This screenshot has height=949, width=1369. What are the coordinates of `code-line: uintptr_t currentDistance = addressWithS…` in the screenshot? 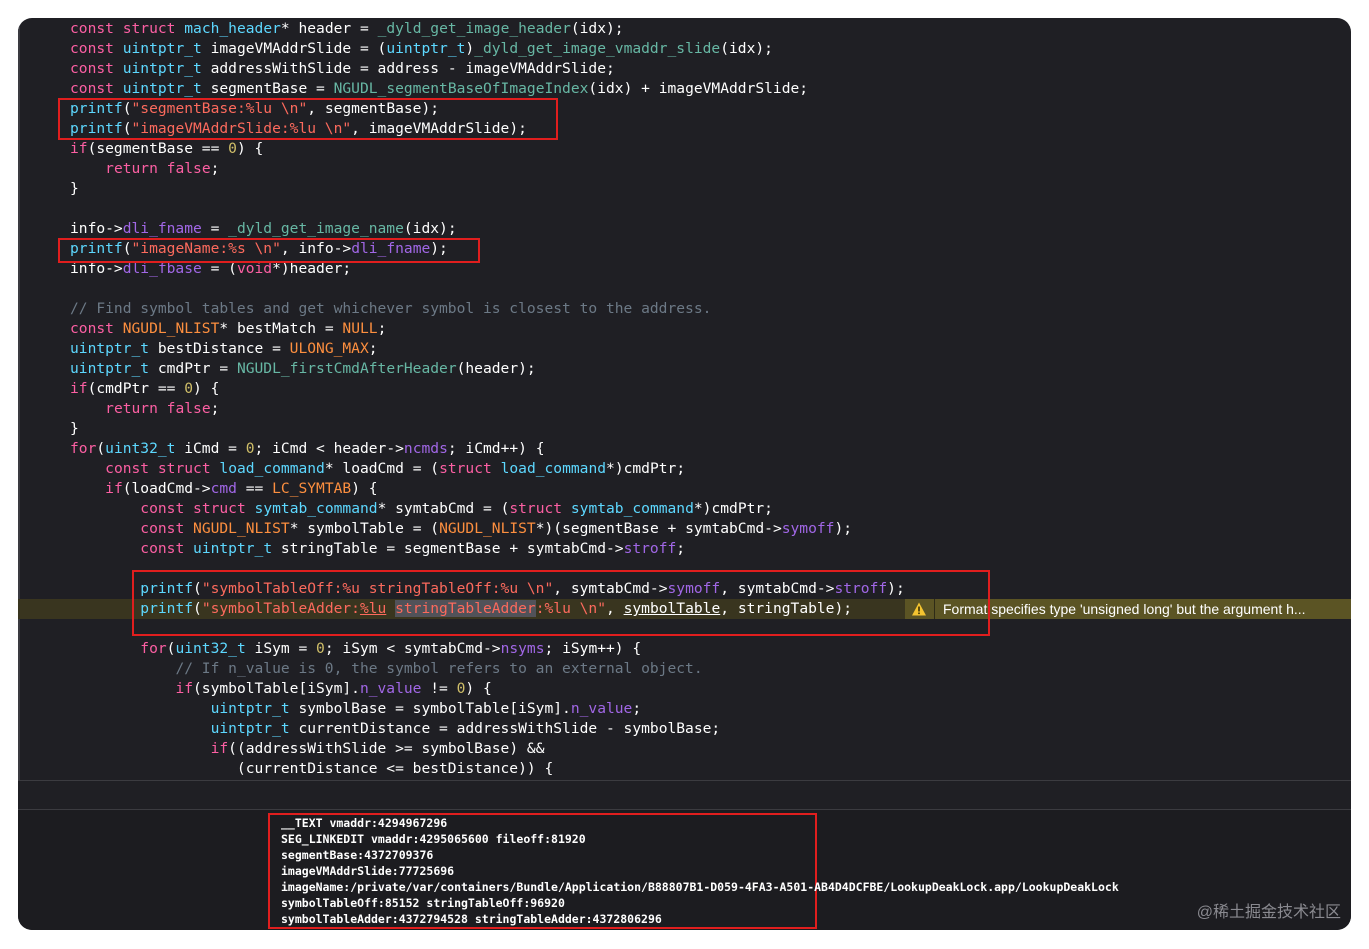 It's located at (684, 729).